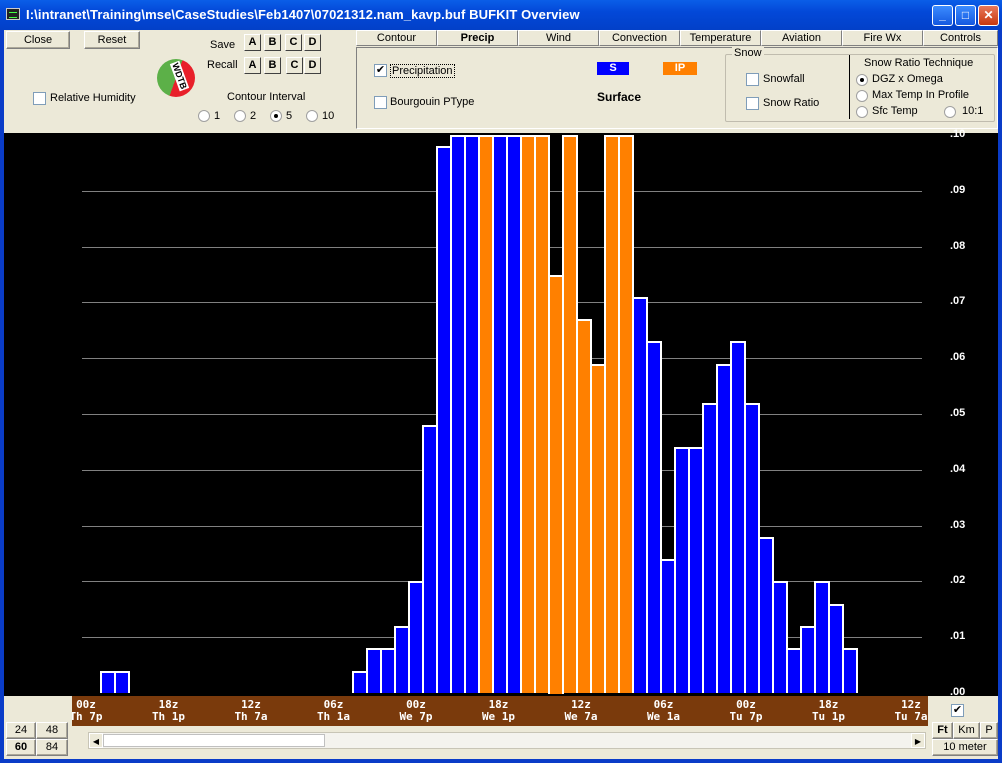  Describe the element at coordinates (919, 63) in the screenshot. I see `snow-ratio-technique-label: Snow Ratio Technique` at that location.